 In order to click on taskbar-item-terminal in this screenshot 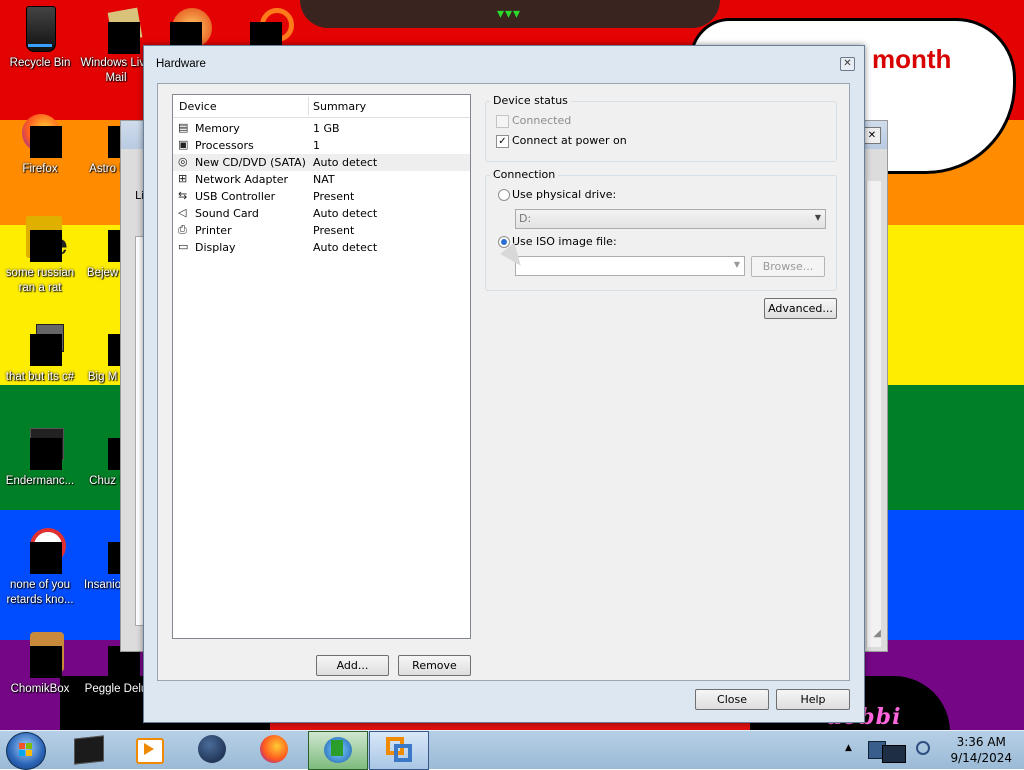, I will do `click(89, 749)`.